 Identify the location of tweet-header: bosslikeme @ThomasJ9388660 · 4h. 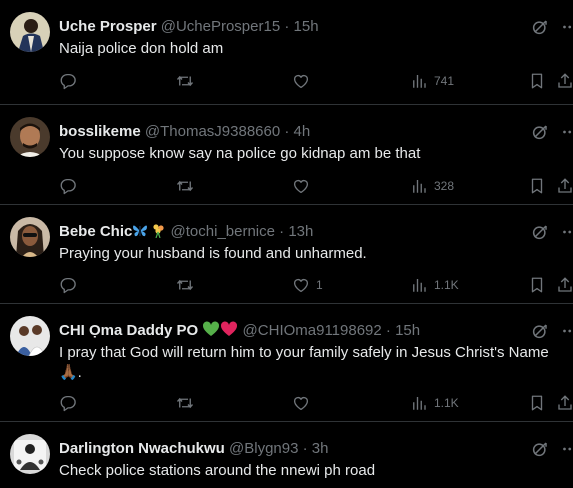
(286, 132).